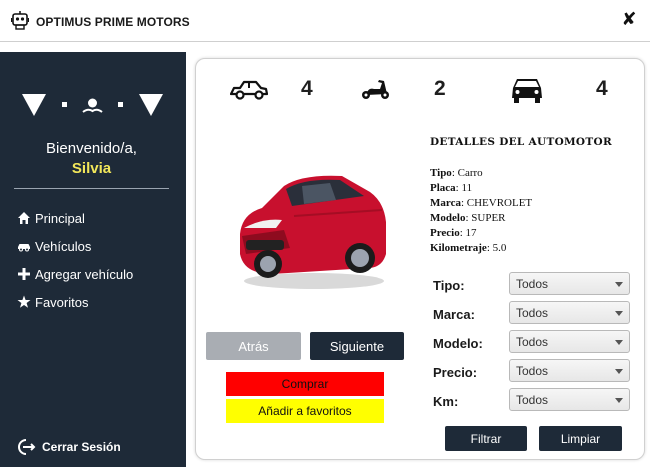  What do you see at coordinates (24, 301) in the screenshot?
I see `star-icon` at bounding box center [24, 301].